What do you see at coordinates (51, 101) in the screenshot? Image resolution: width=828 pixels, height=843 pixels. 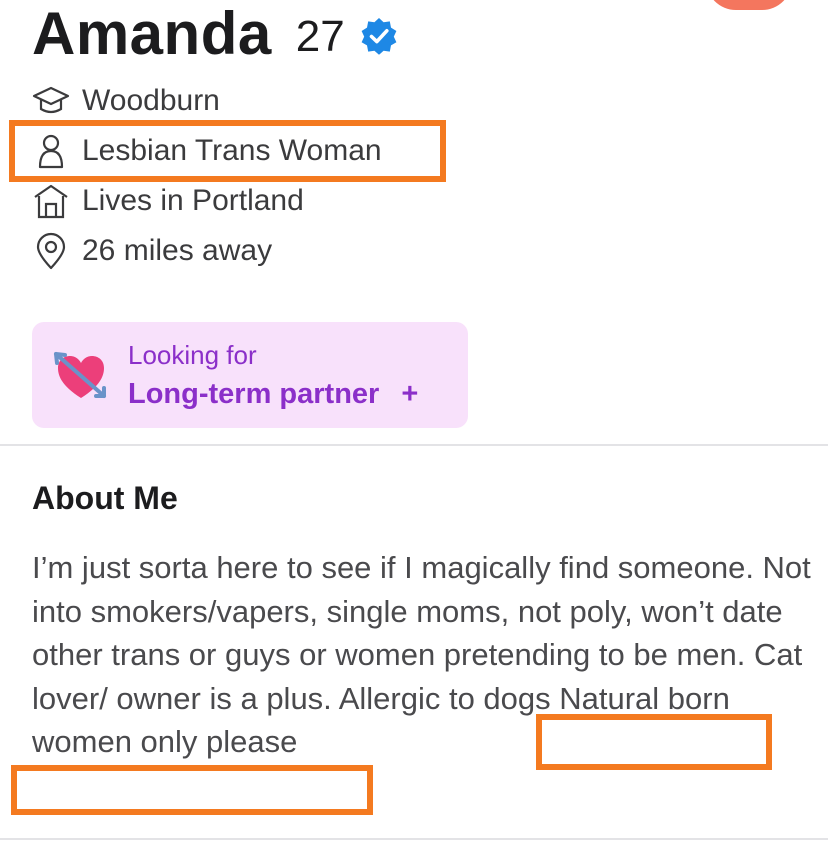 I see `graduation-cap-icon` at bounding box center [51, 101].